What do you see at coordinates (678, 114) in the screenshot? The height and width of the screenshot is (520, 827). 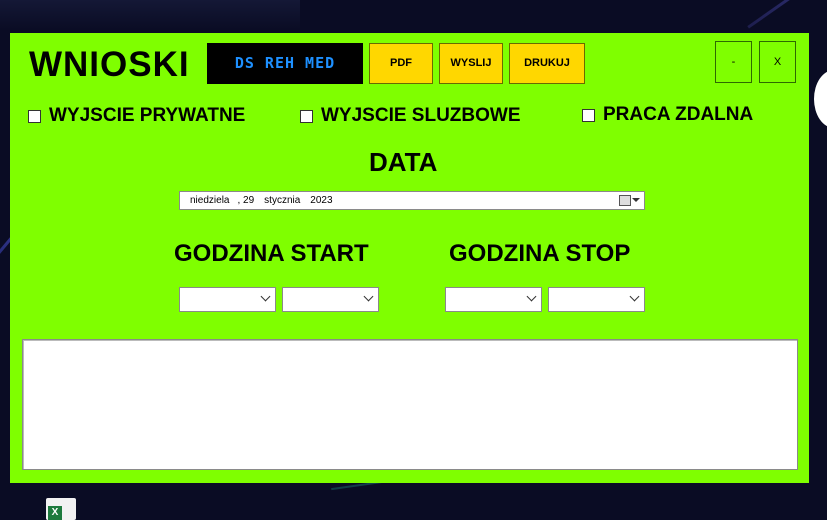 I see `remote-work-label: PRACA ZDALNA` at bounding box center [678, 114].